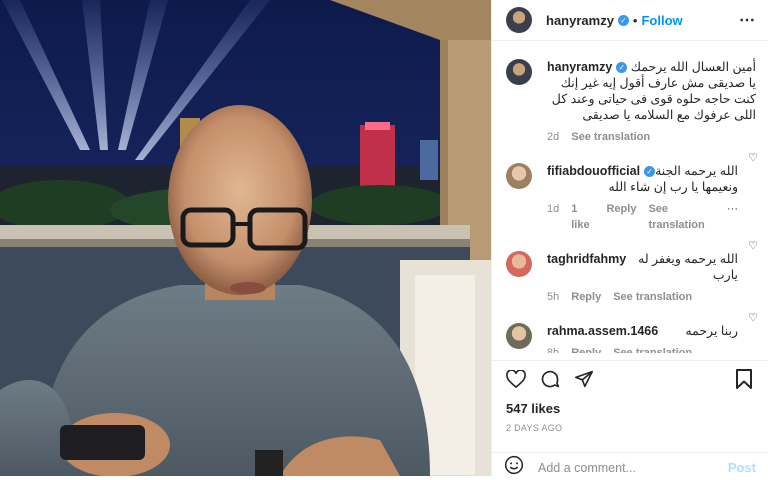 The image size is (768, 480). What do you see at coordinates (534, 428) in the screenshot?
I see `post-time: 2 DAYS AGO` at bounding box center [534, 428].